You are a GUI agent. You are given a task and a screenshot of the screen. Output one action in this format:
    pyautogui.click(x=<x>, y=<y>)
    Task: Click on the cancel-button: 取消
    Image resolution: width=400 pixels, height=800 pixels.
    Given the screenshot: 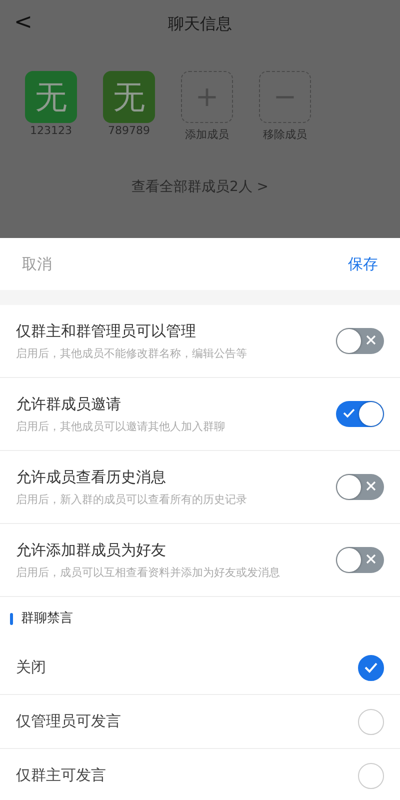 What is the action you would take?
    pyautogui.click(x=37, y=264)
    